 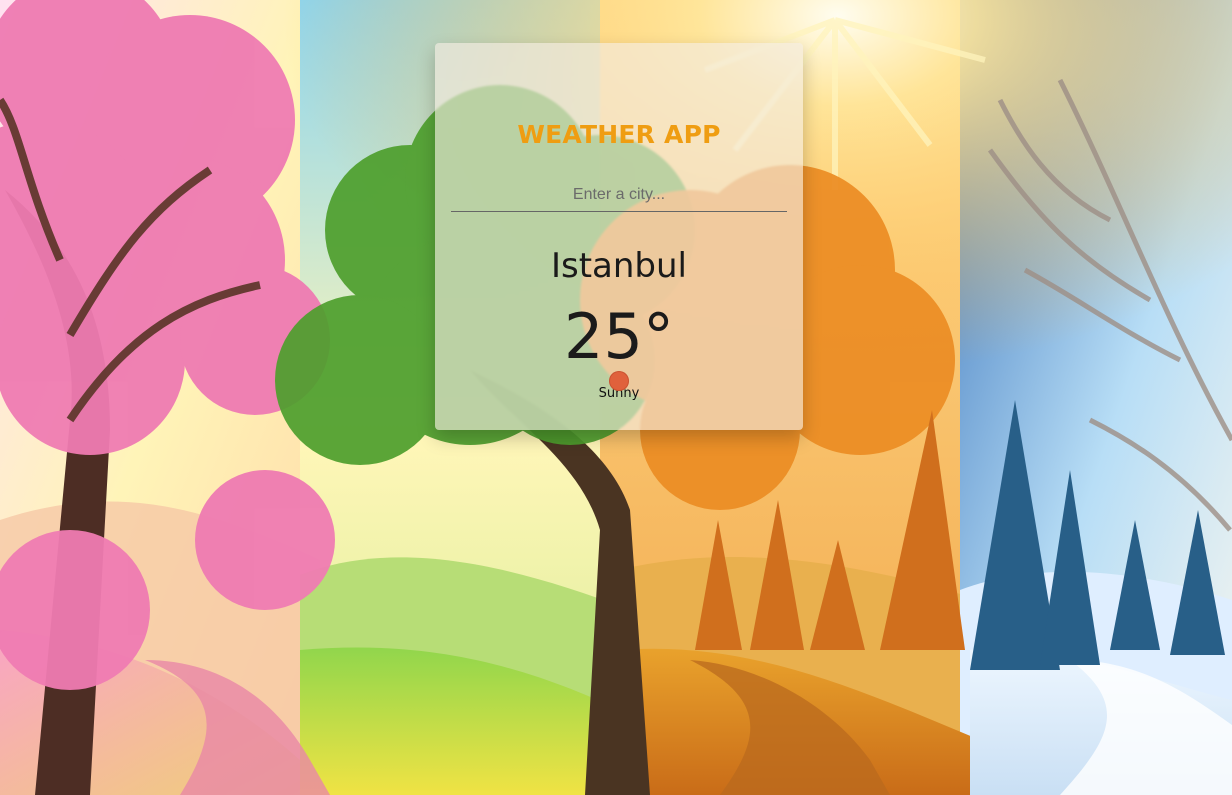 I want to click on sun-icon, so click(x=619, y=381).